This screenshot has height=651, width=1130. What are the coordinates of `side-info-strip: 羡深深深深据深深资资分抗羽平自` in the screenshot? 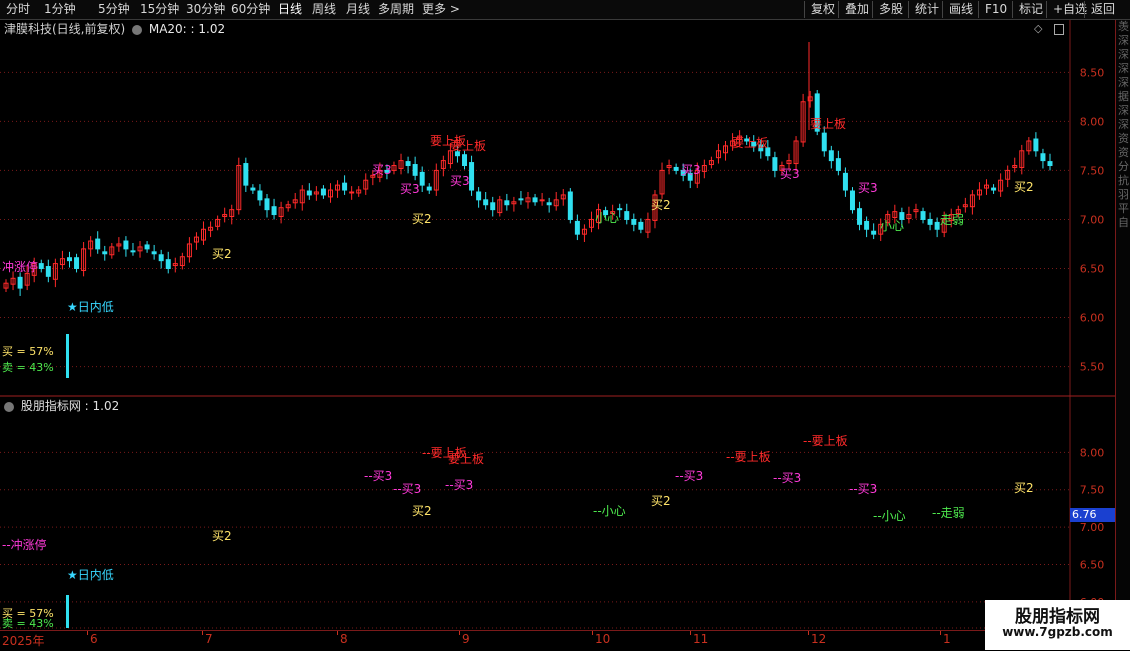 It's located at (1122, 210).